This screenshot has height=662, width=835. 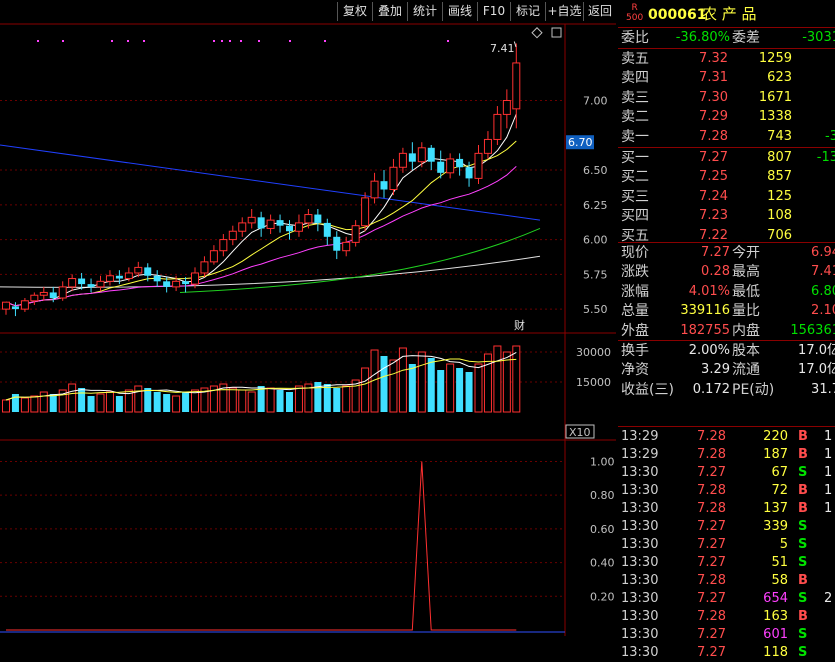 What do you see at coordinates (527, 11) in the screenshot?
I see `toolbar-button-5: 标记` at bounding box center [527, 11].